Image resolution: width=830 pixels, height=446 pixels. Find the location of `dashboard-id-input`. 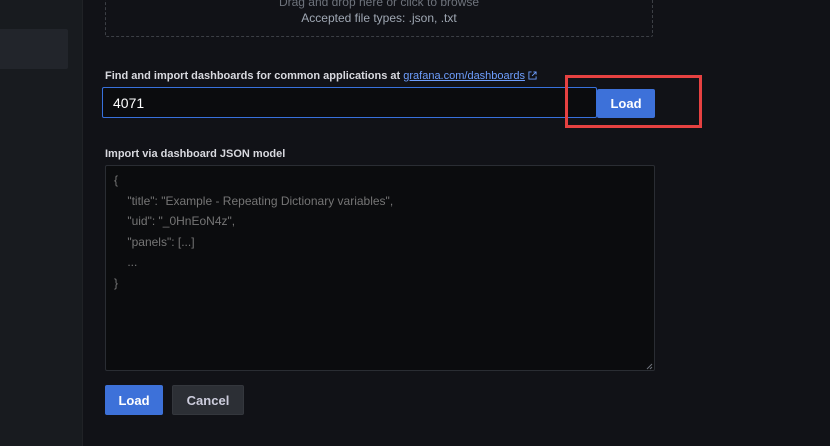

dashboard-id-input is located at coordinates (349, 102).